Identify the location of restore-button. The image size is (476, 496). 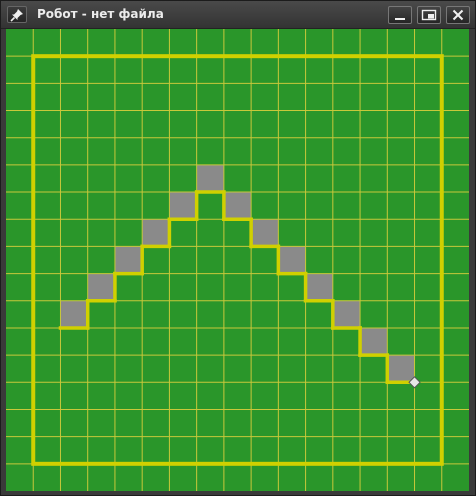
(429, 15).